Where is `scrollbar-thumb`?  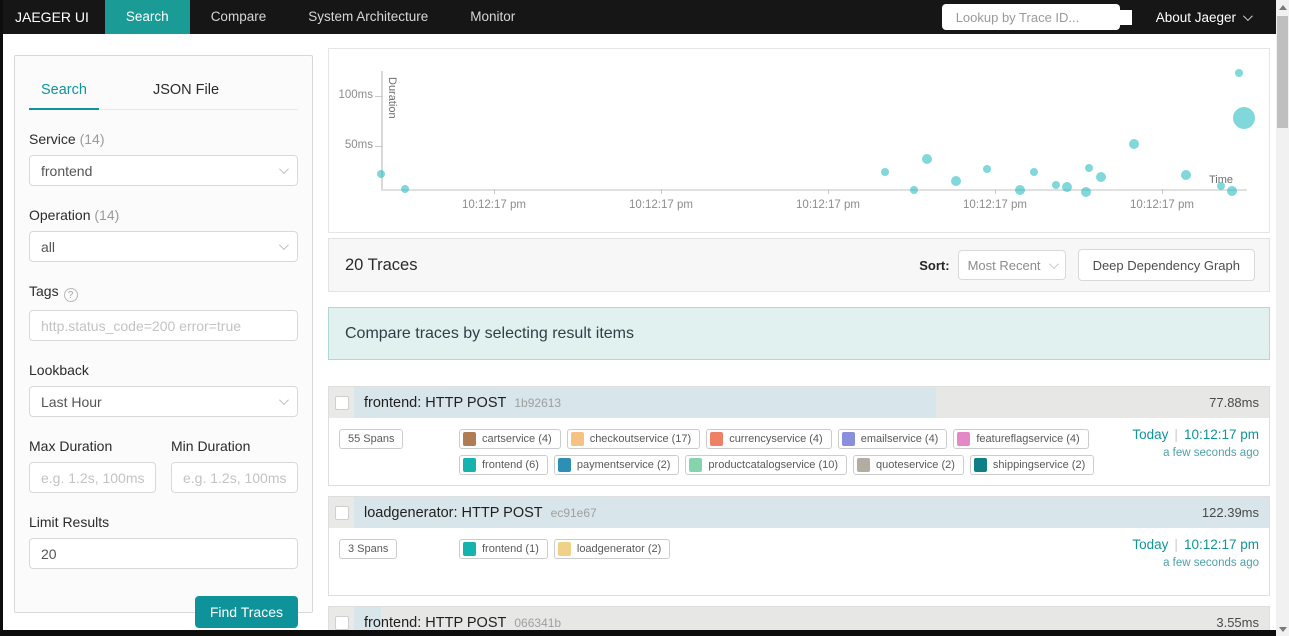
scrollbar-thumb is located at coordinates (1282, 72).